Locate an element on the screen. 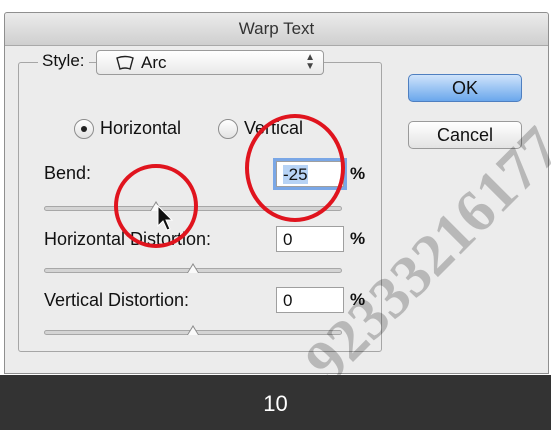  bend-slider-thumb is located at coordinates (156, 206).